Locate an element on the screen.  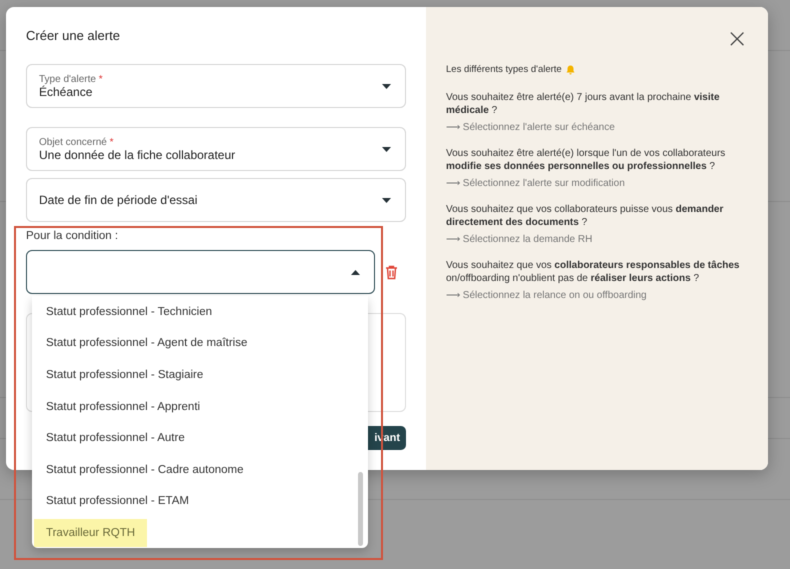
condition-select is located at coordinates (200, 272).